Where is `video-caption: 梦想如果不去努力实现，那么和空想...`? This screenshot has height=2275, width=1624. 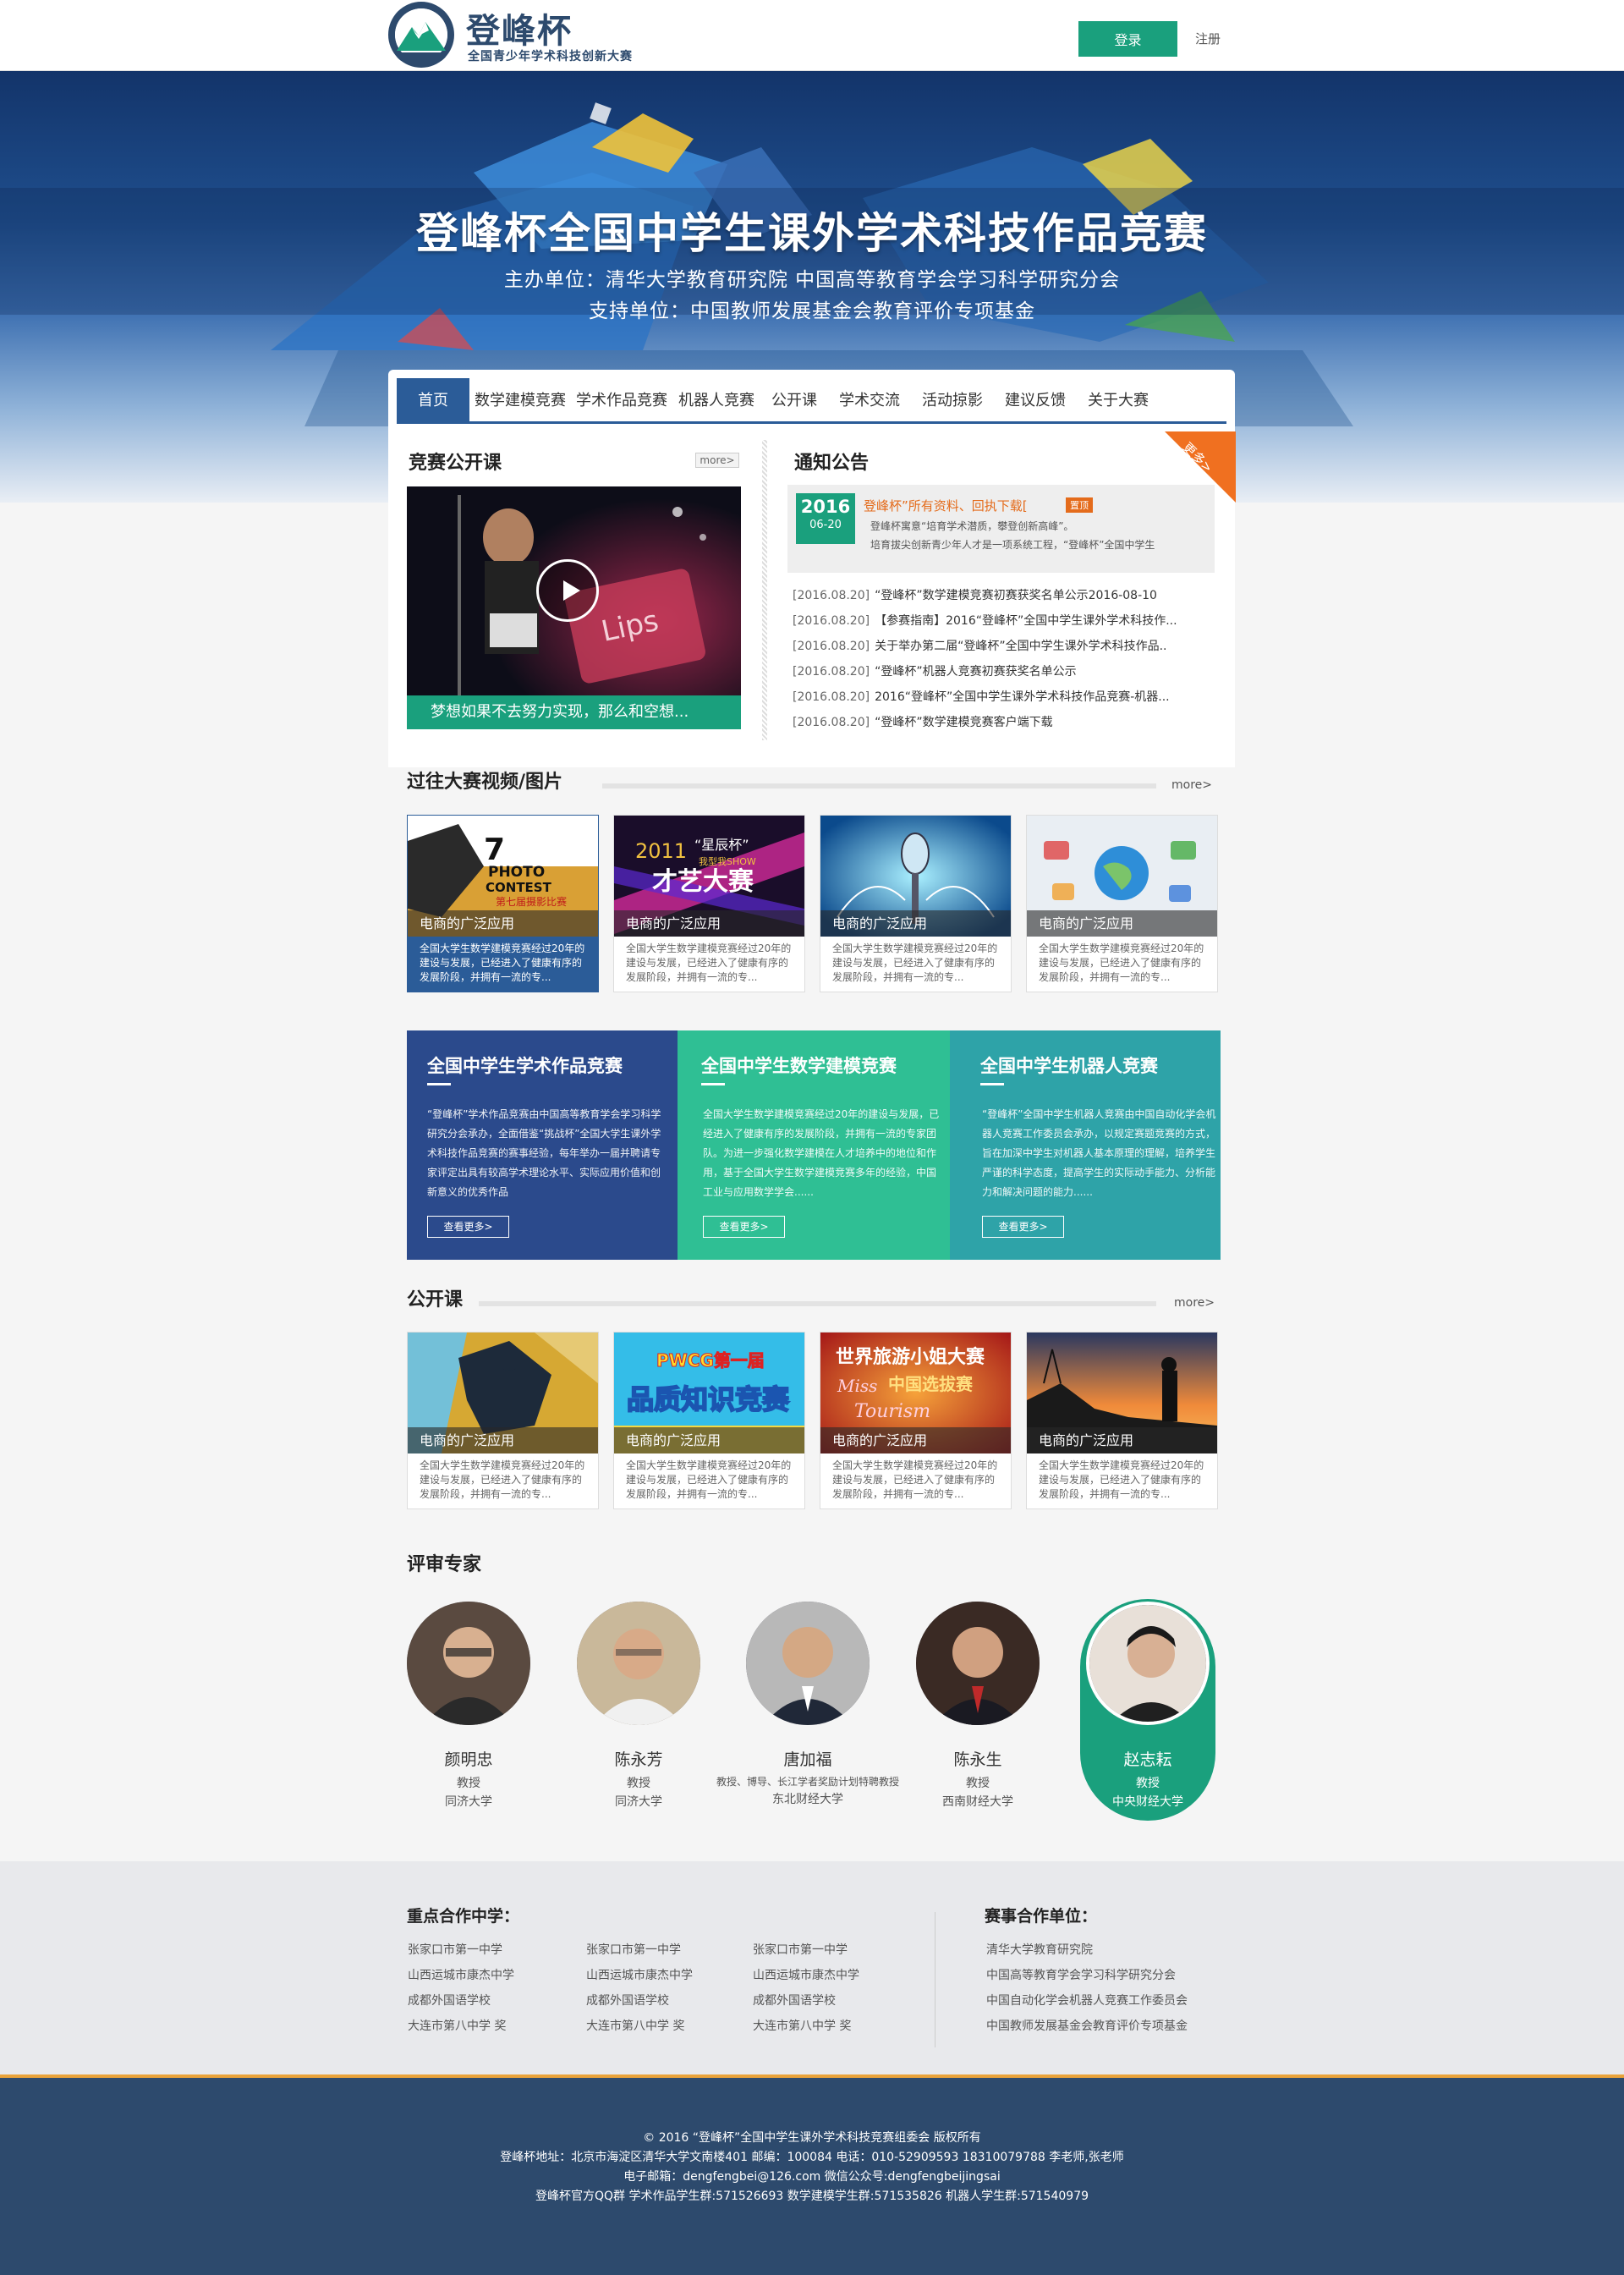
video-caption: 梦想如果不去努力实现，那么和空想... is located at coordinates (574, 712).